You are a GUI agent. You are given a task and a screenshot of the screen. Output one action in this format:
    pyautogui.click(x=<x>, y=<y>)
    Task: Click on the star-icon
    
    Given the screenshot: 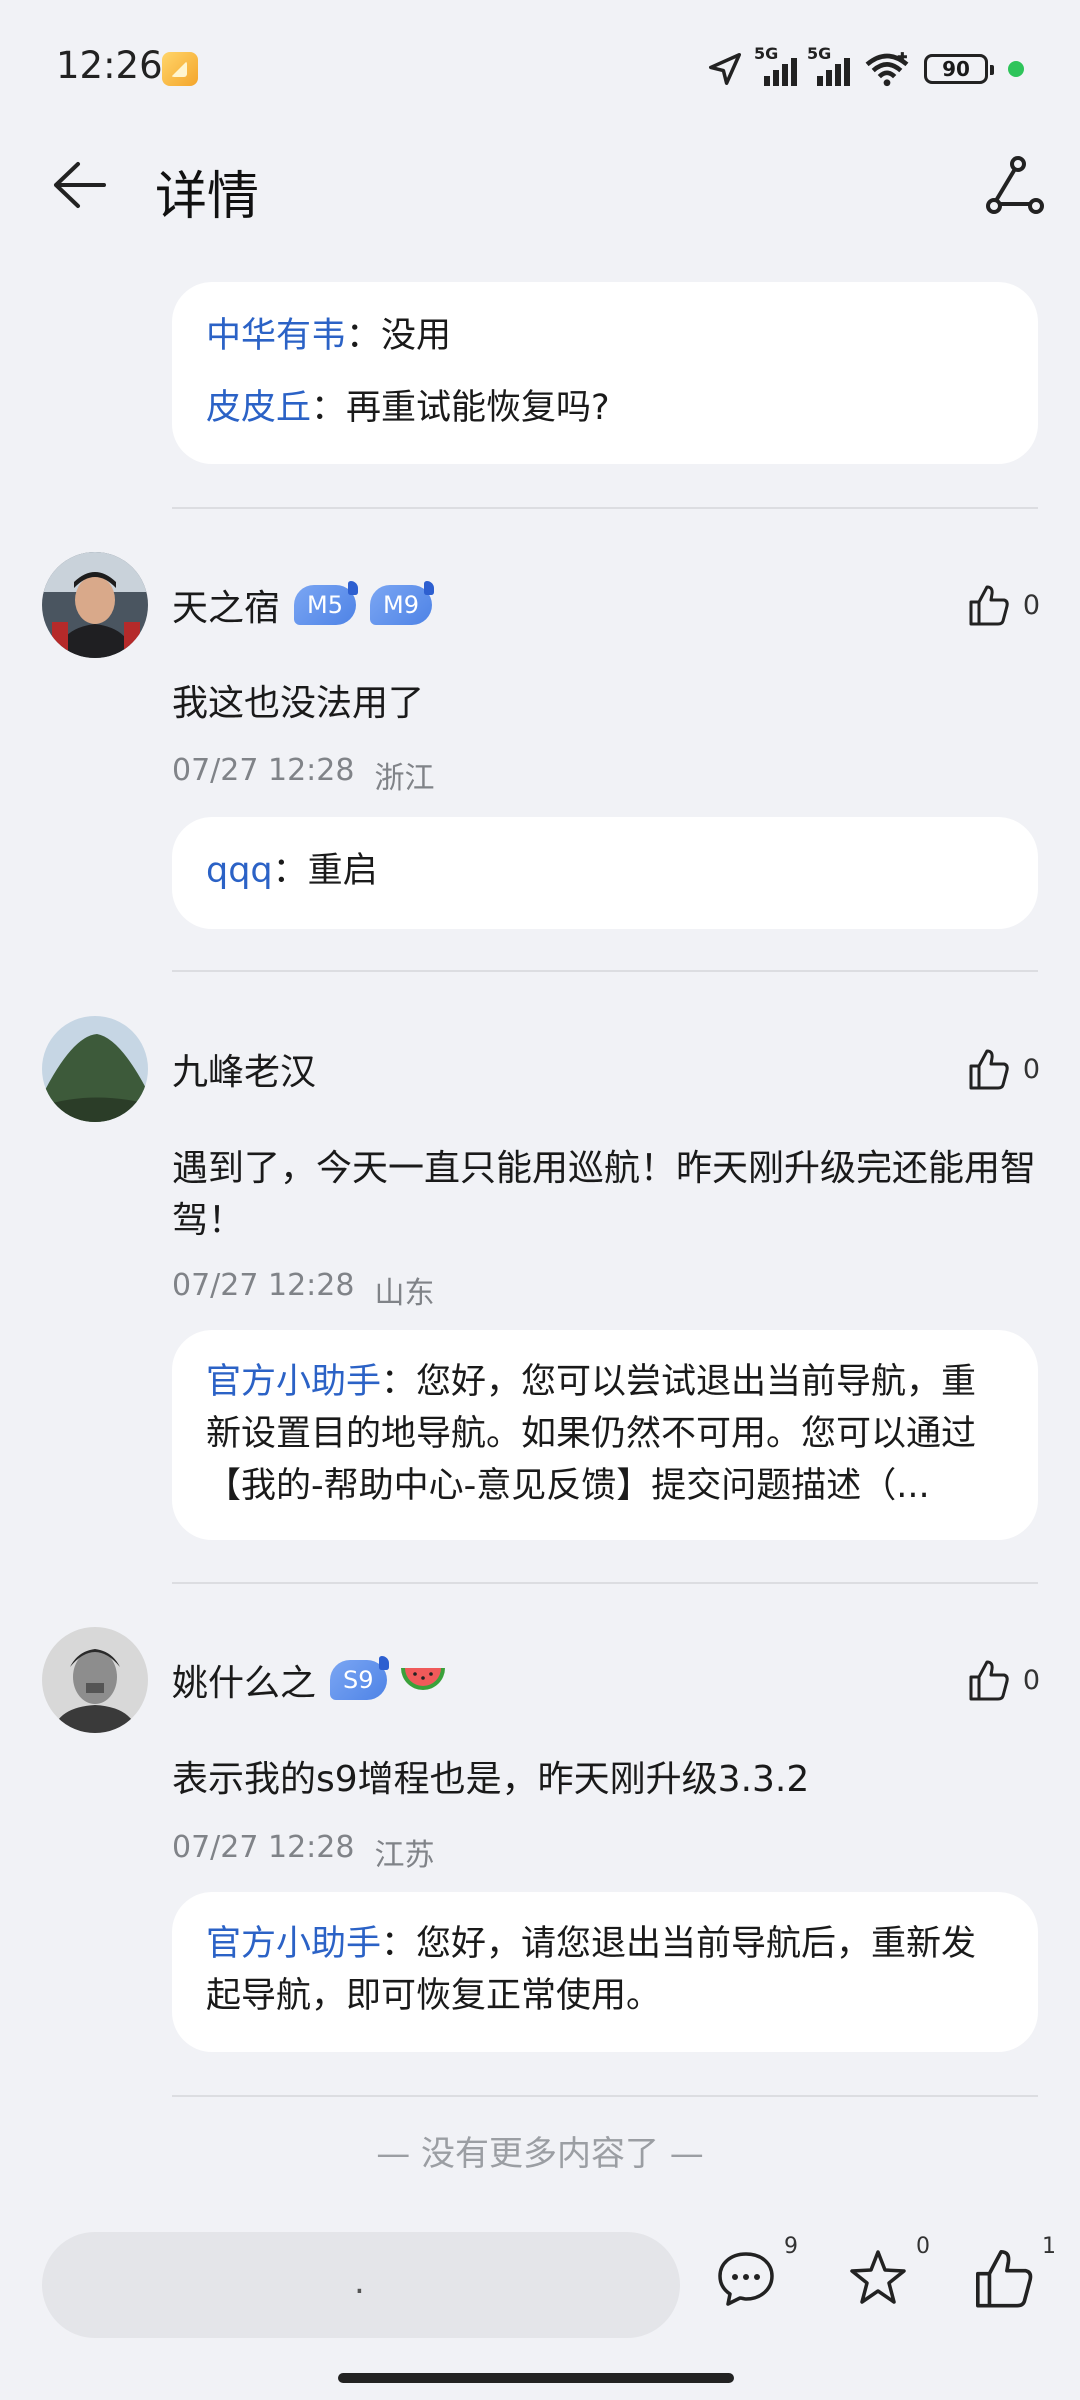 What is the action you would take?
    pyautogui.click(x=878, y=2277)
    